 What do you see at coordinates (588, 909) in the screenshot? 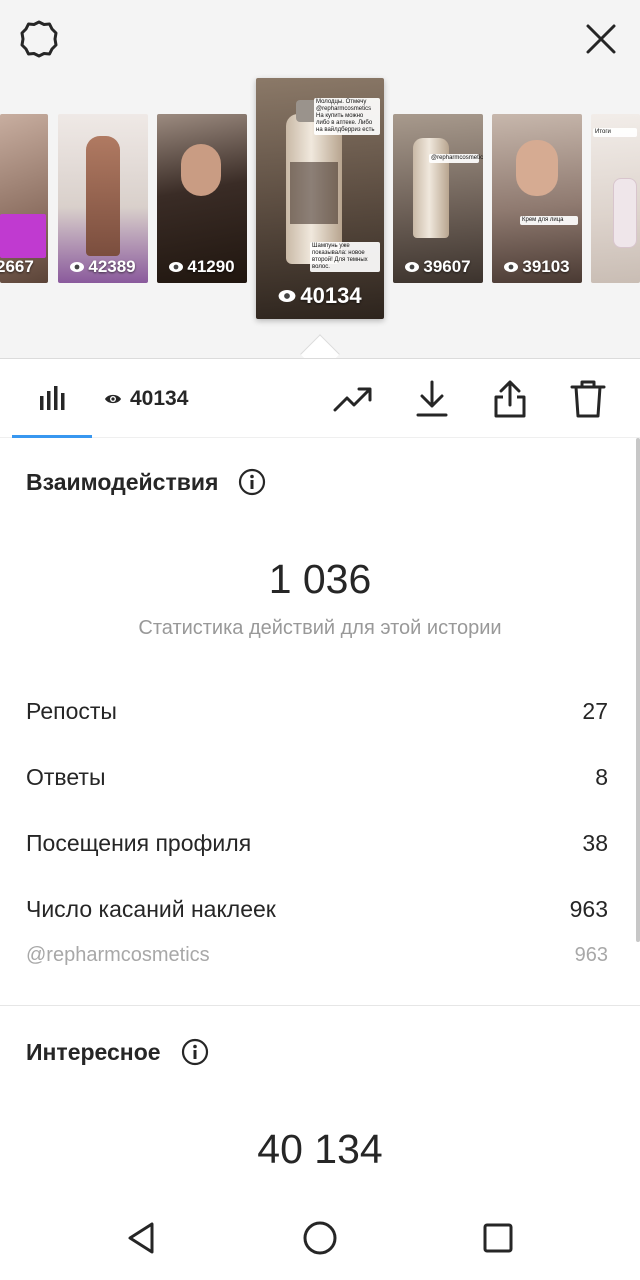
I see `stat-value: 963` at bounding box center [588, 909].